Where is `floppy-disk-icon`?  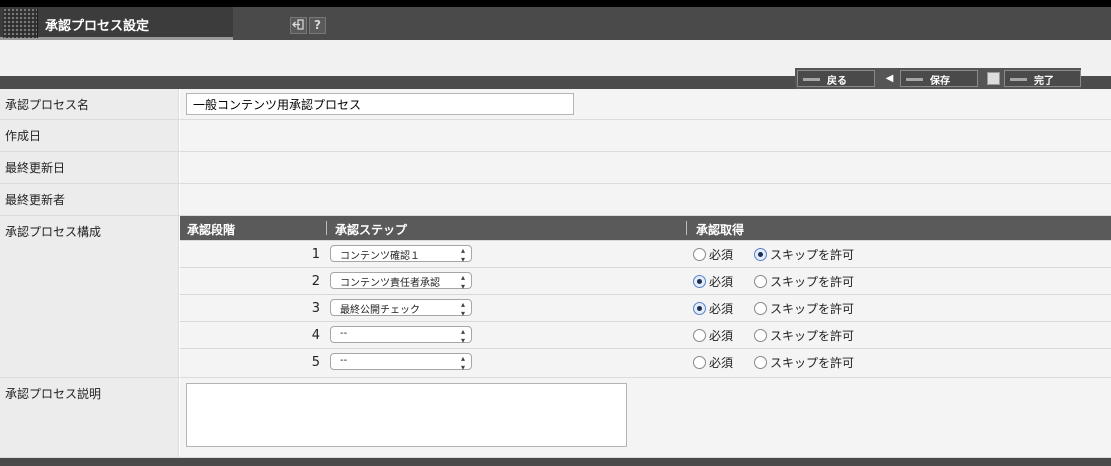 floppy-disk-icon is located at coordinates (993, 78).